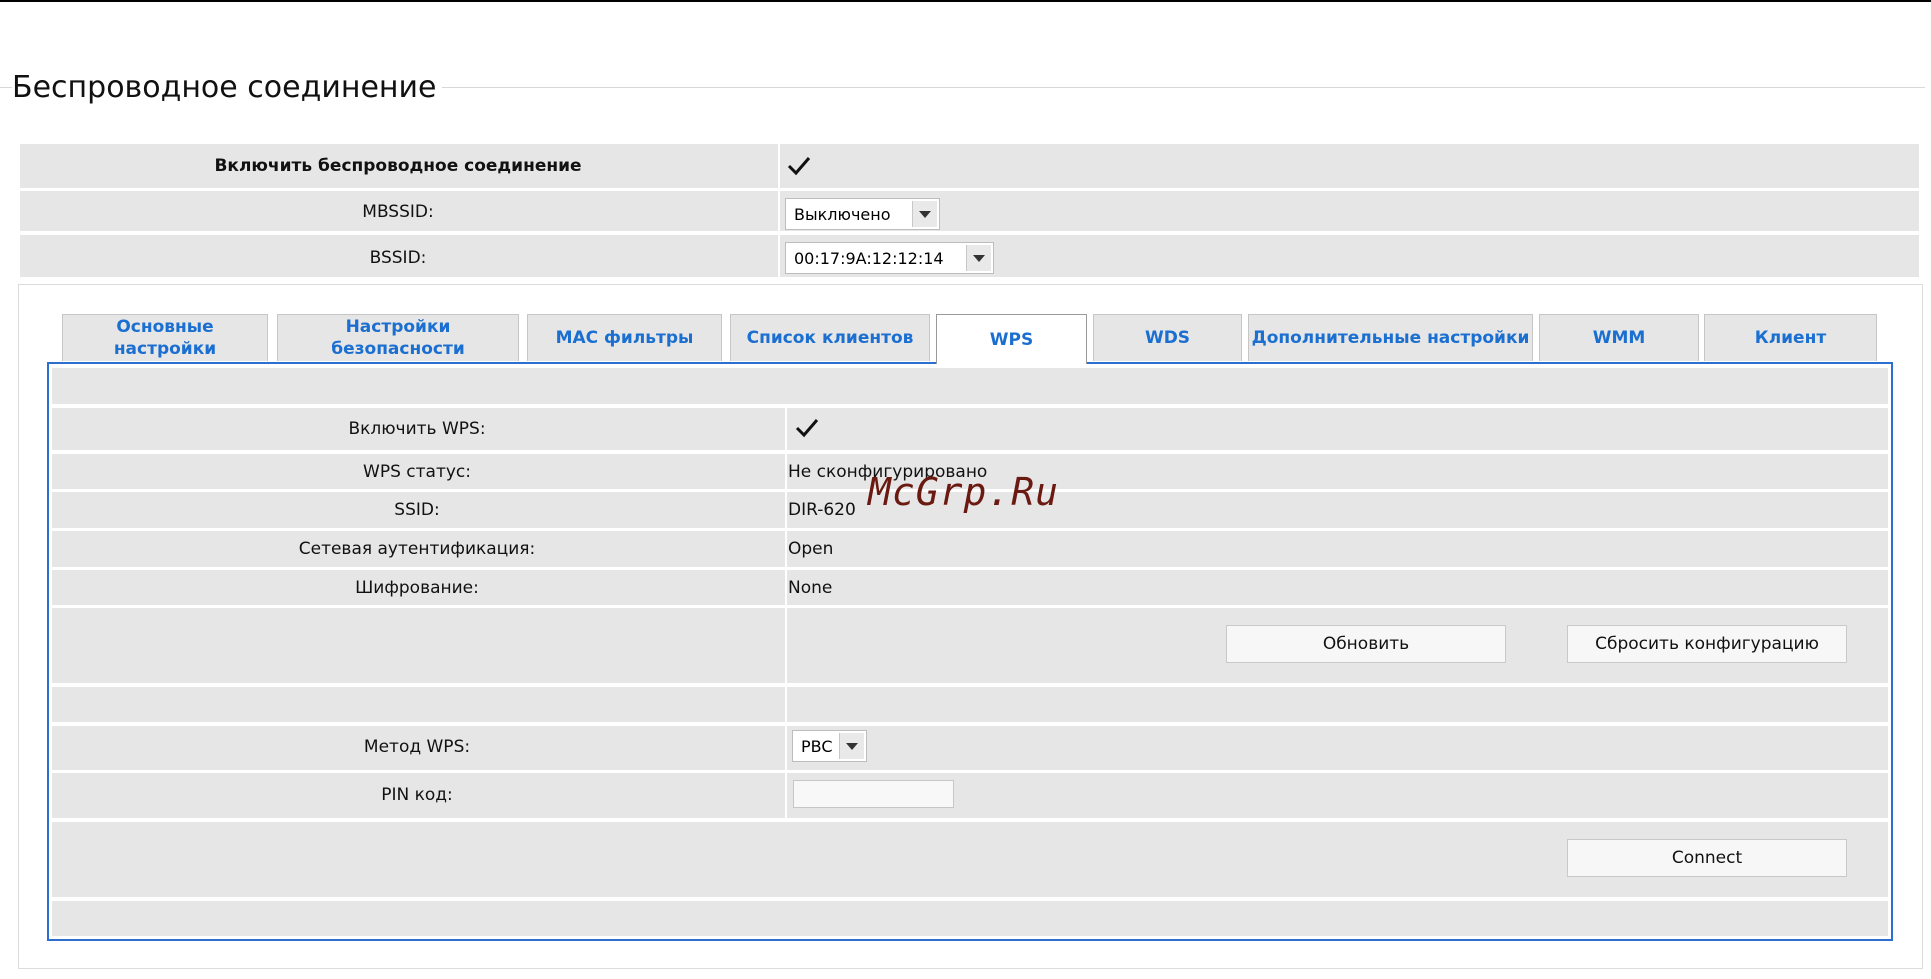 The height and width of the screenshot is (979, 1931). Describe the element at coordinates (811, 549) in the screenshot. I see `auth-value: Open` at that location.